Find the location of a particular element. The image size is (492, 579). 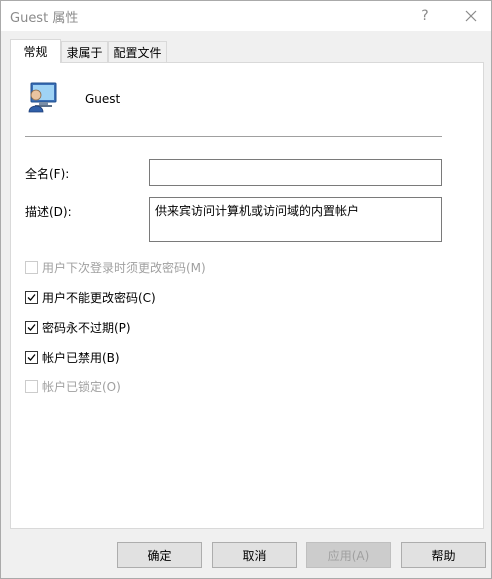

tab-profile: 配置文件 is located at coordinates (137, 52).